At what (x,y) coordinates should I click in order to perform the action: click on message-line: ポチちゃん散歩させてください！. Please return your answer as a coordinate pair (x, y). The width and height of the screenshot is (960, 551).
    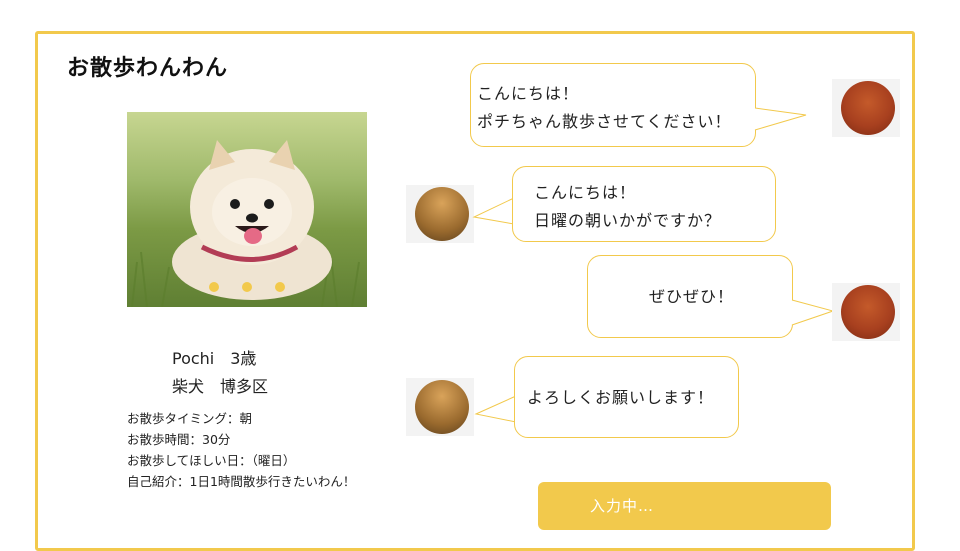
    Looking at the image, I should click on (604, 121).